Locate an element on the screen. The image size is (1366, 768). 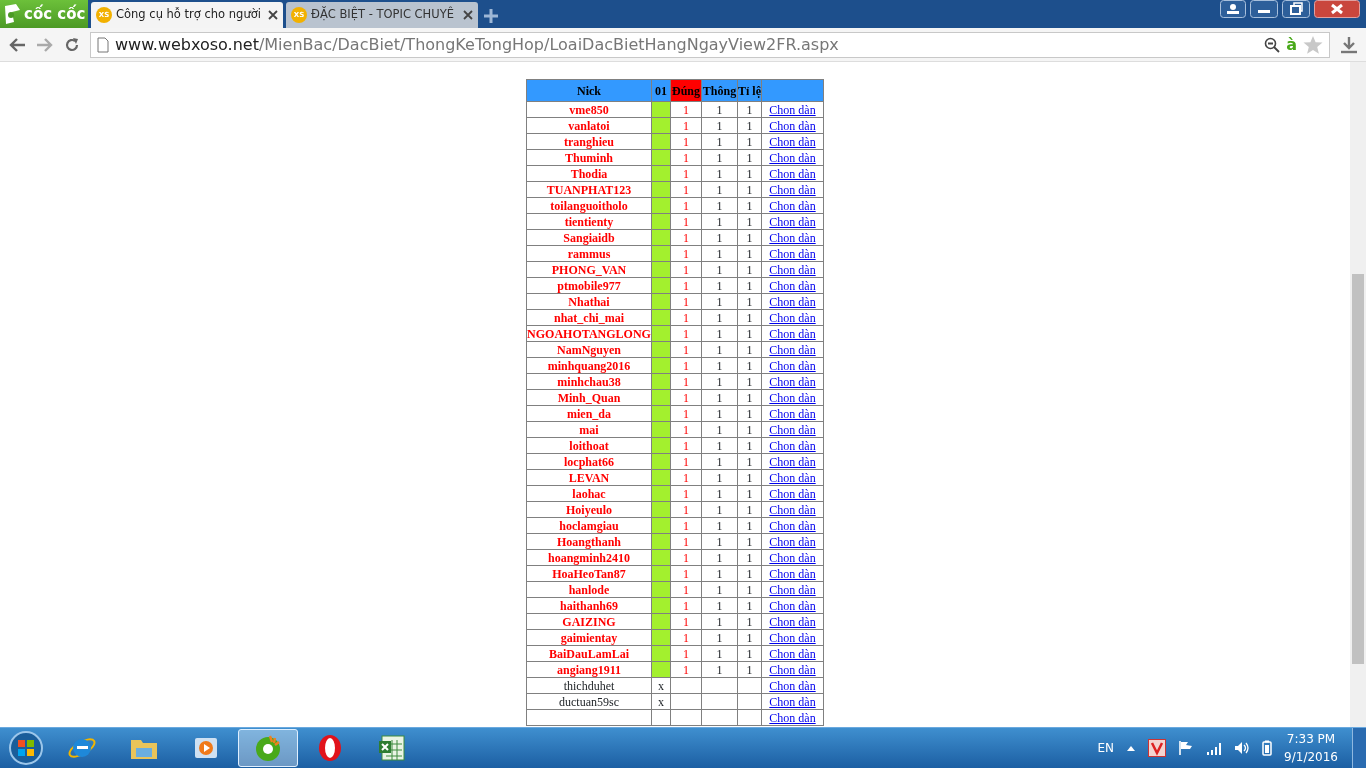
clock-time: 7:33 PM is located at coordinates (1311, 739).